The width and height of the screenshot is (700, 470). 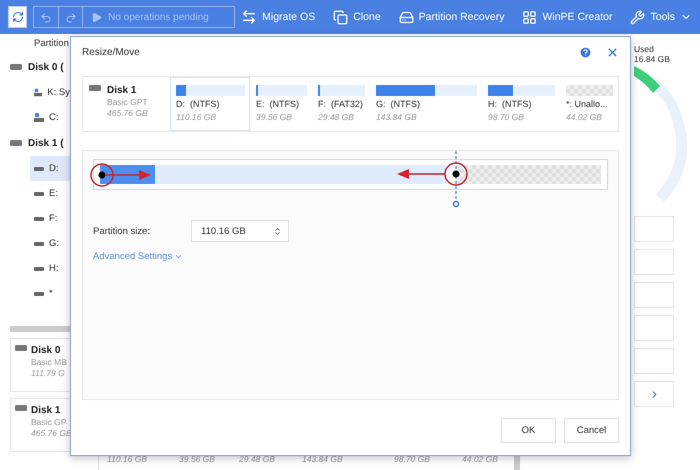 I want to click on partition-item: D:, so click(x=50, y=168).